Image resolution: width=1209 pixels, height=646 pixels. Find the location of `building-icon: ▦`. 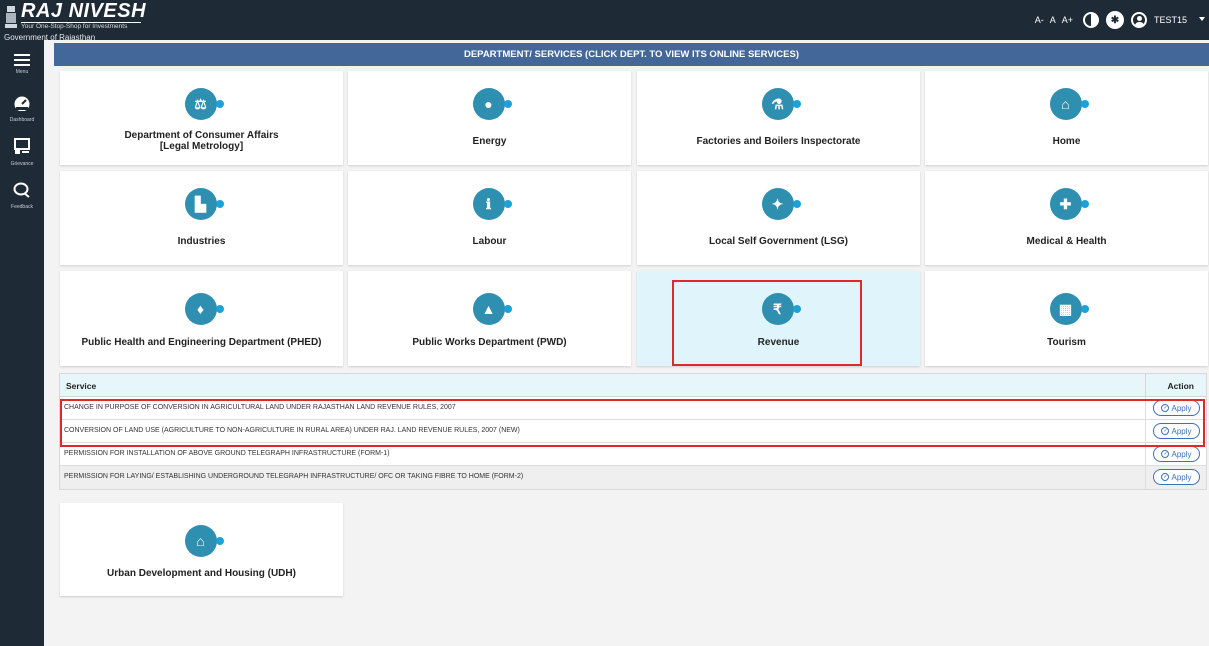

building-icon: ▦ is located at coordinates (1069, 309).